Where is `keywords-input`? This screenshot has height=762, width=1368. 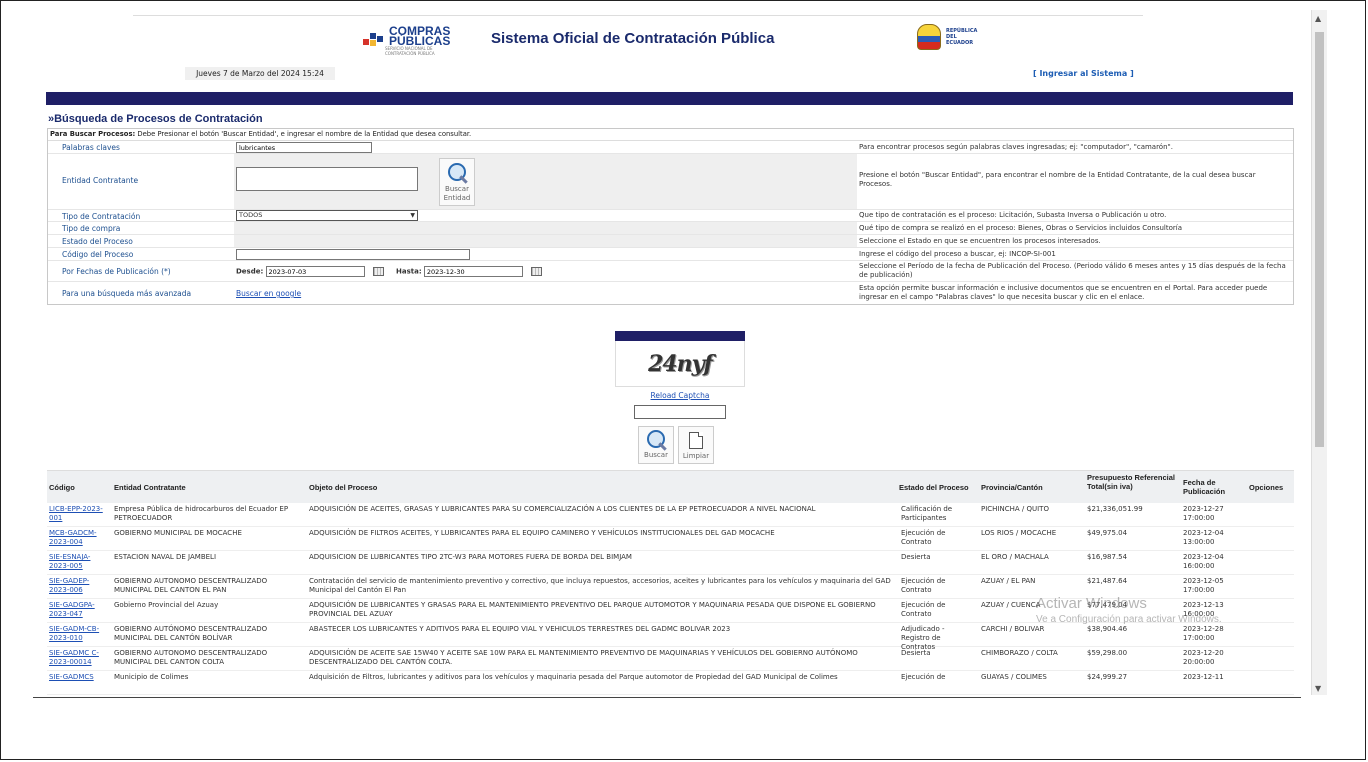 keywords-input is located at coordinates (304, 147).